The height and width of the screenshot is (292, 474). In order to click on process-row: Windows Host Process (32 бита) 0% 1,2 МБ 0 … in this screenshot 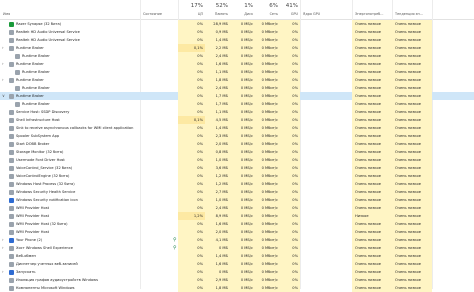, I will do `click(237, 184)`.